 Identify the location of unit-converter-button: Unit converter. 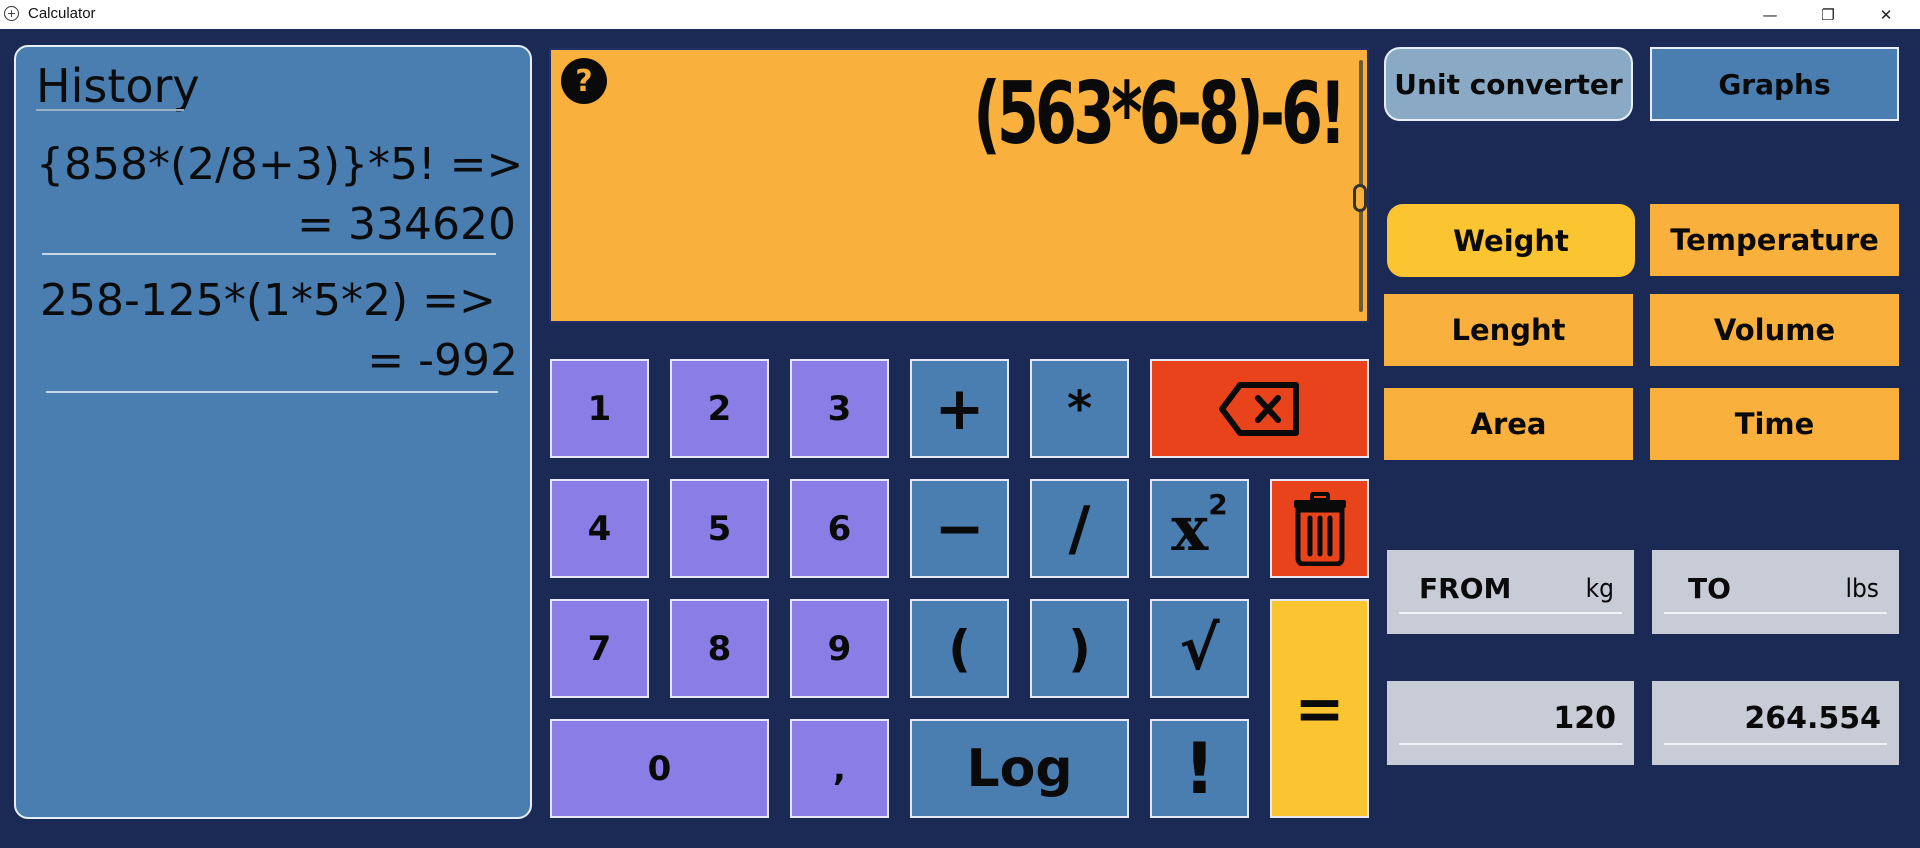
(1508, 84).